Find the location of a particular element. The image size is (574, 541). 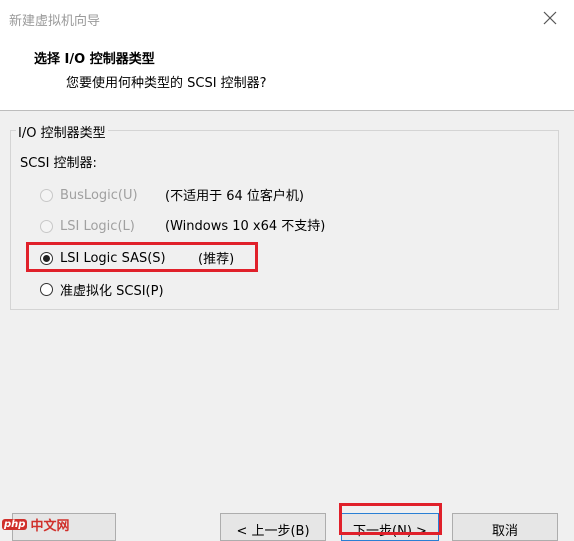

radio-buslogic-label: BusLogic(U) is located at coordinates (99, 195).